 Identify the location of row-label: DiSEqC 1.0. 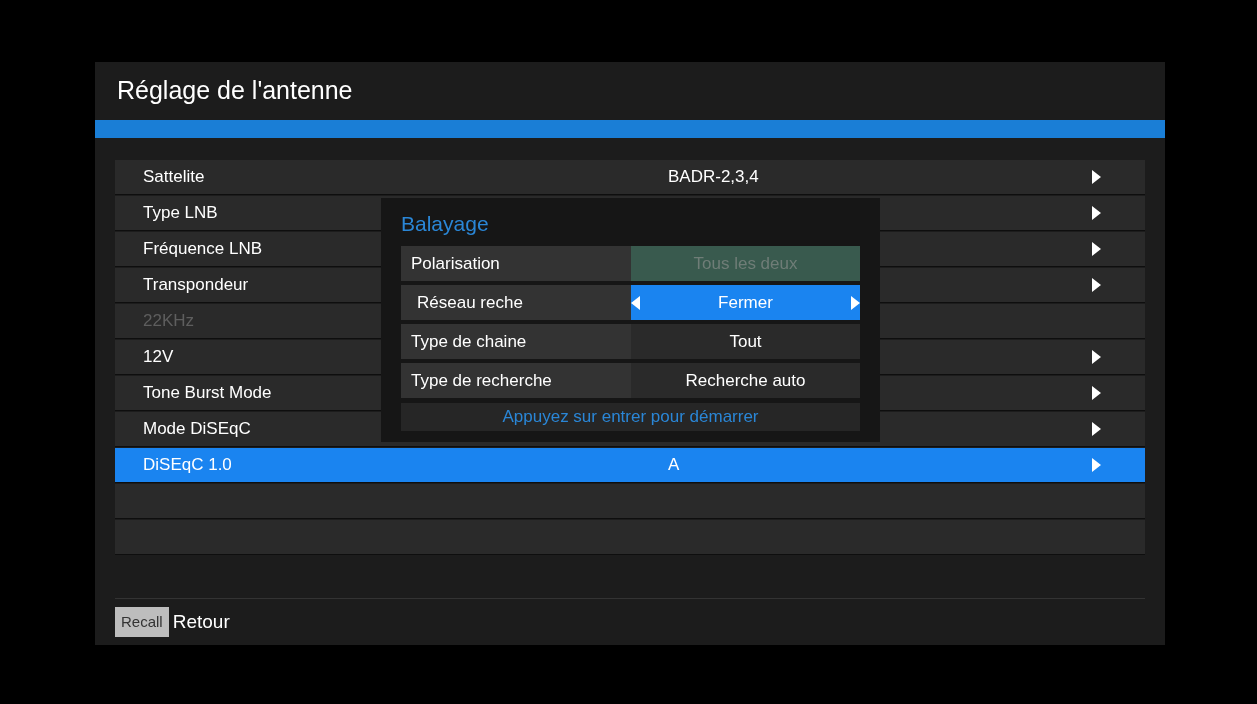
(187, 465).